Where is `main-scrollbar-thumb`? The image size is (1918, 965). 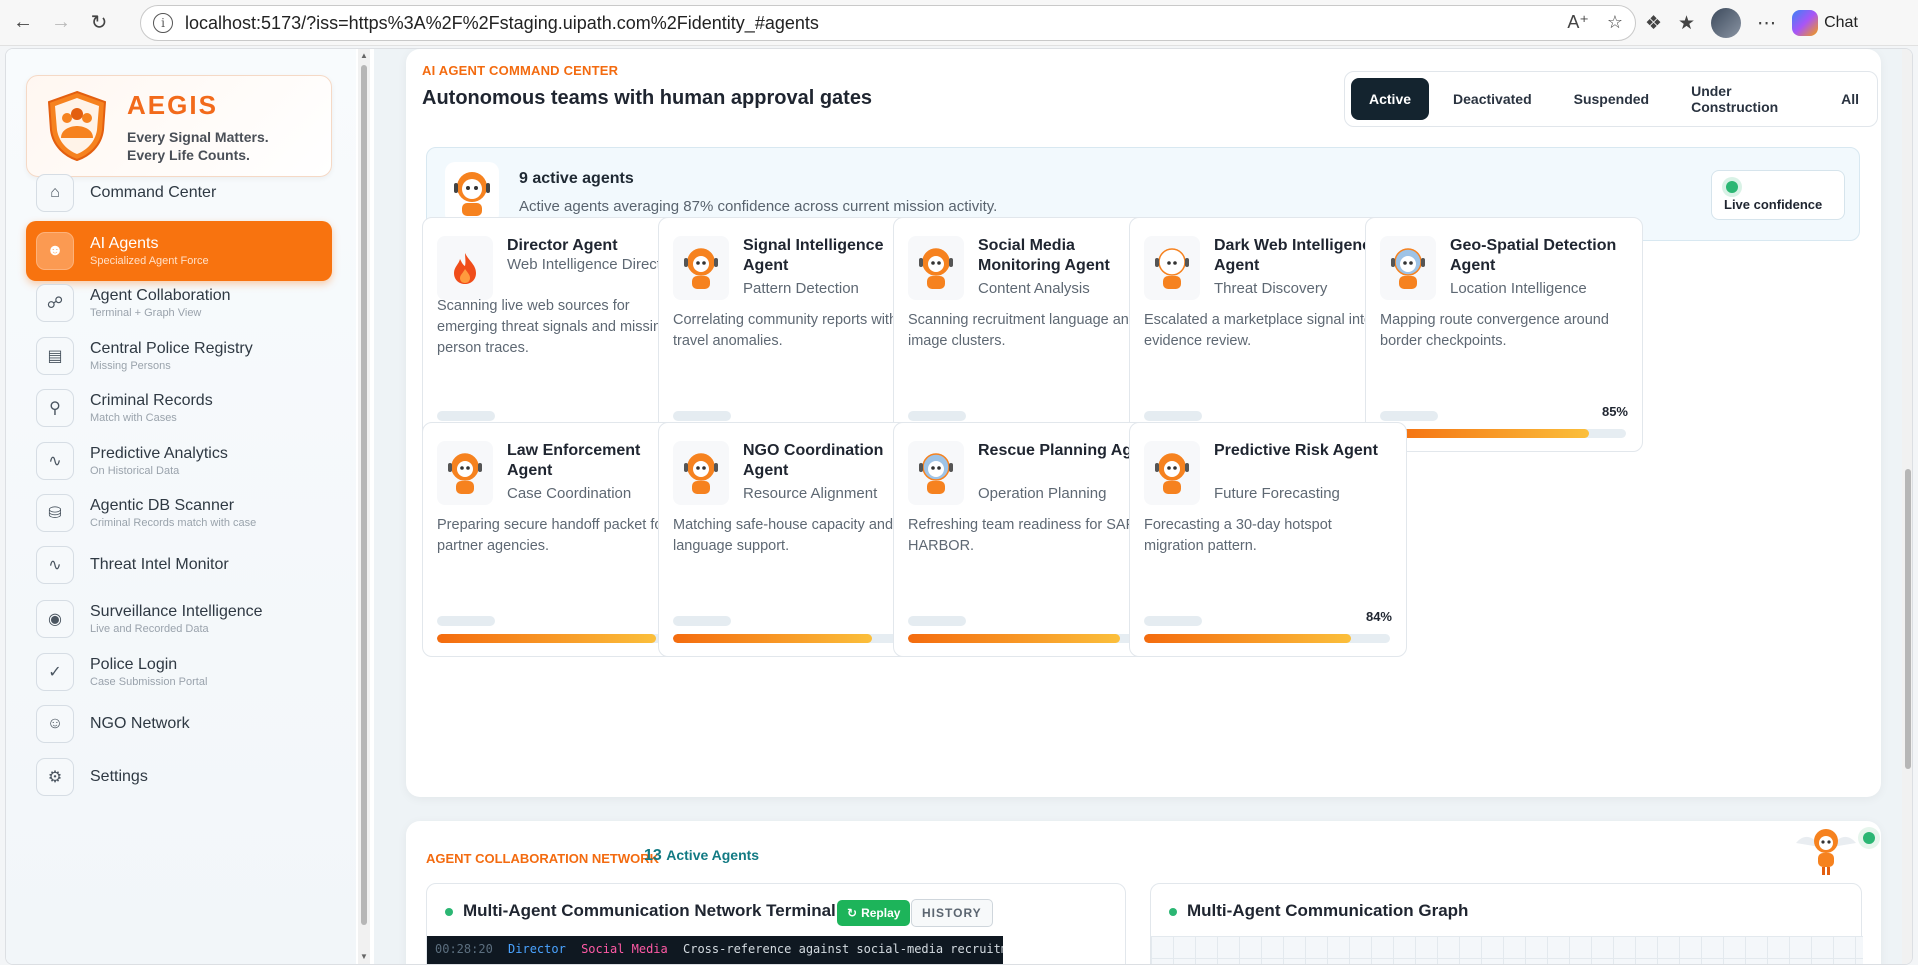
main-scrollbar-thumb is located at coordinates (1908, 619).